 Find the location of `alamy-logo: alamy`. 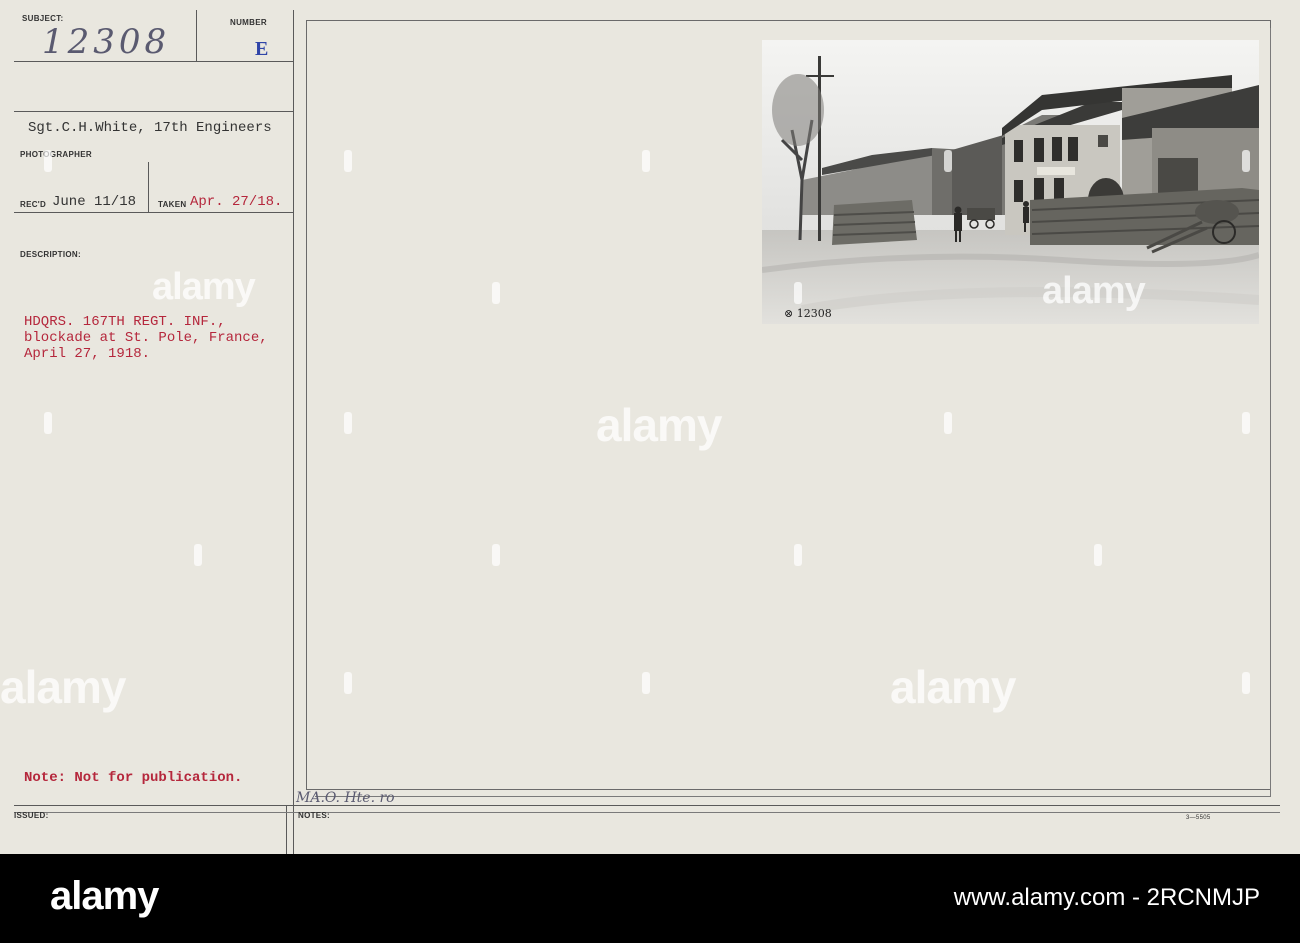

alamy-logo: alamy is located at coordinates (104, 896).